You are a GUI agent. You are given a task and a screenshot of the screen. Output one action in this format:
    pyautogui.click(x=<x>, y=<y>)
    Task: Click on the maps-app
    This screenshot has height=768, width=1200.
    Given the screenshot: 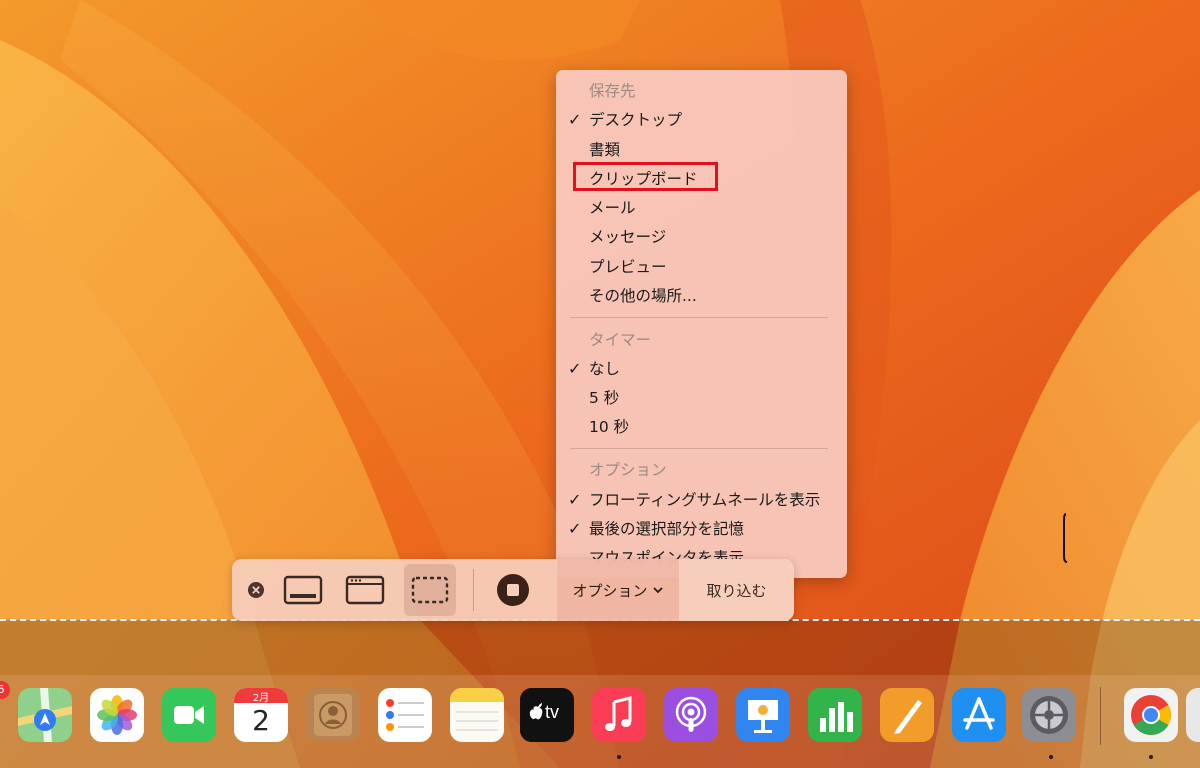 What is the action you would take?
    pyautogui.click(x=45, y=715)
    